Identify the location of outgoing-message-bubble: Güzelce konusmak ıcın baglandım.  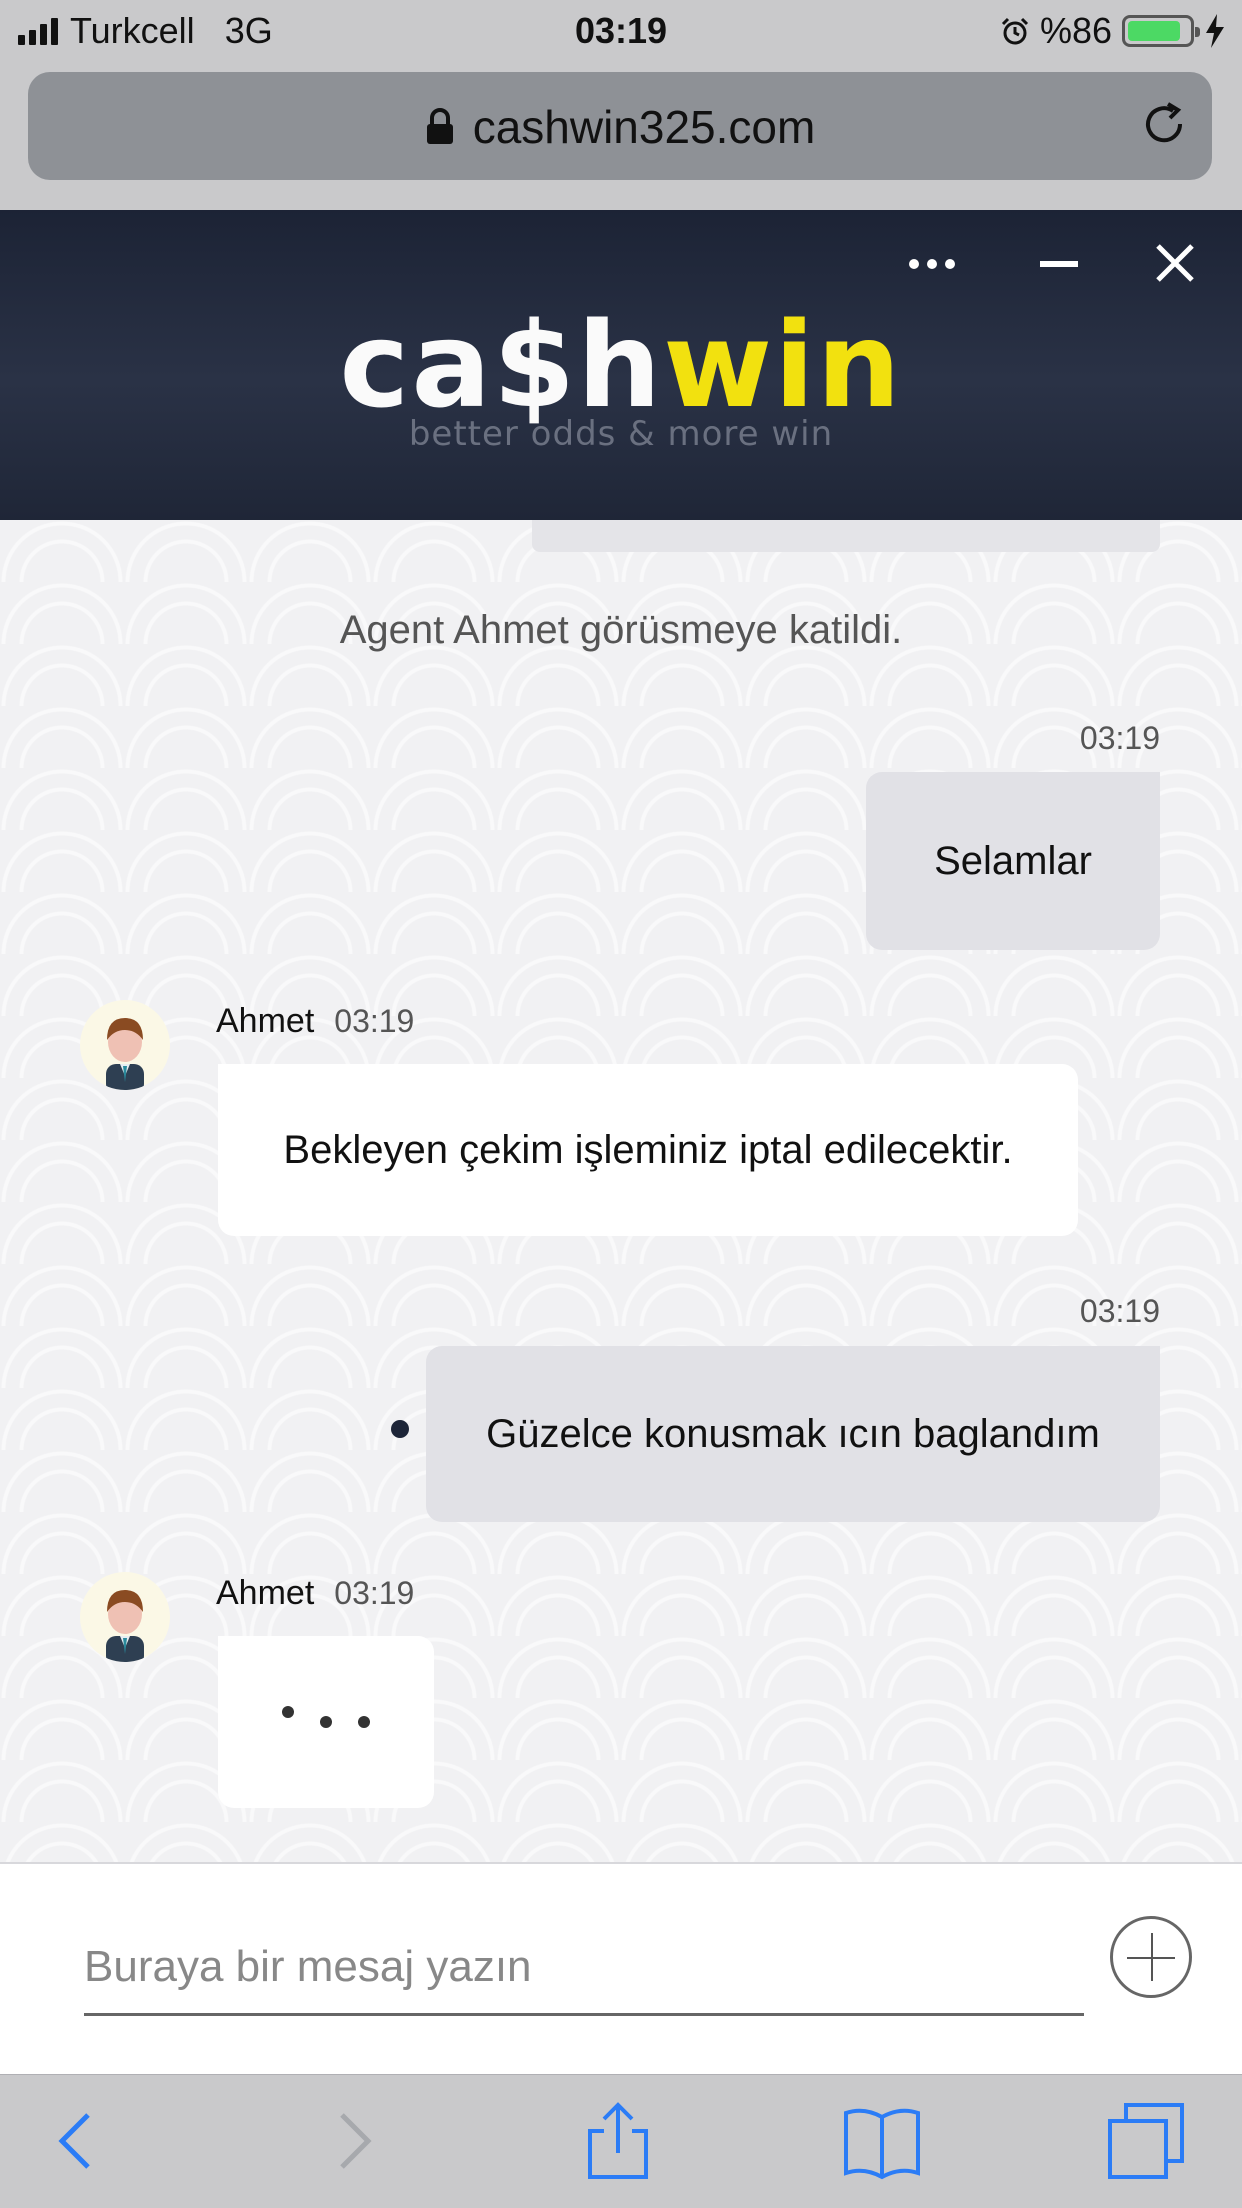
(793, 1434).